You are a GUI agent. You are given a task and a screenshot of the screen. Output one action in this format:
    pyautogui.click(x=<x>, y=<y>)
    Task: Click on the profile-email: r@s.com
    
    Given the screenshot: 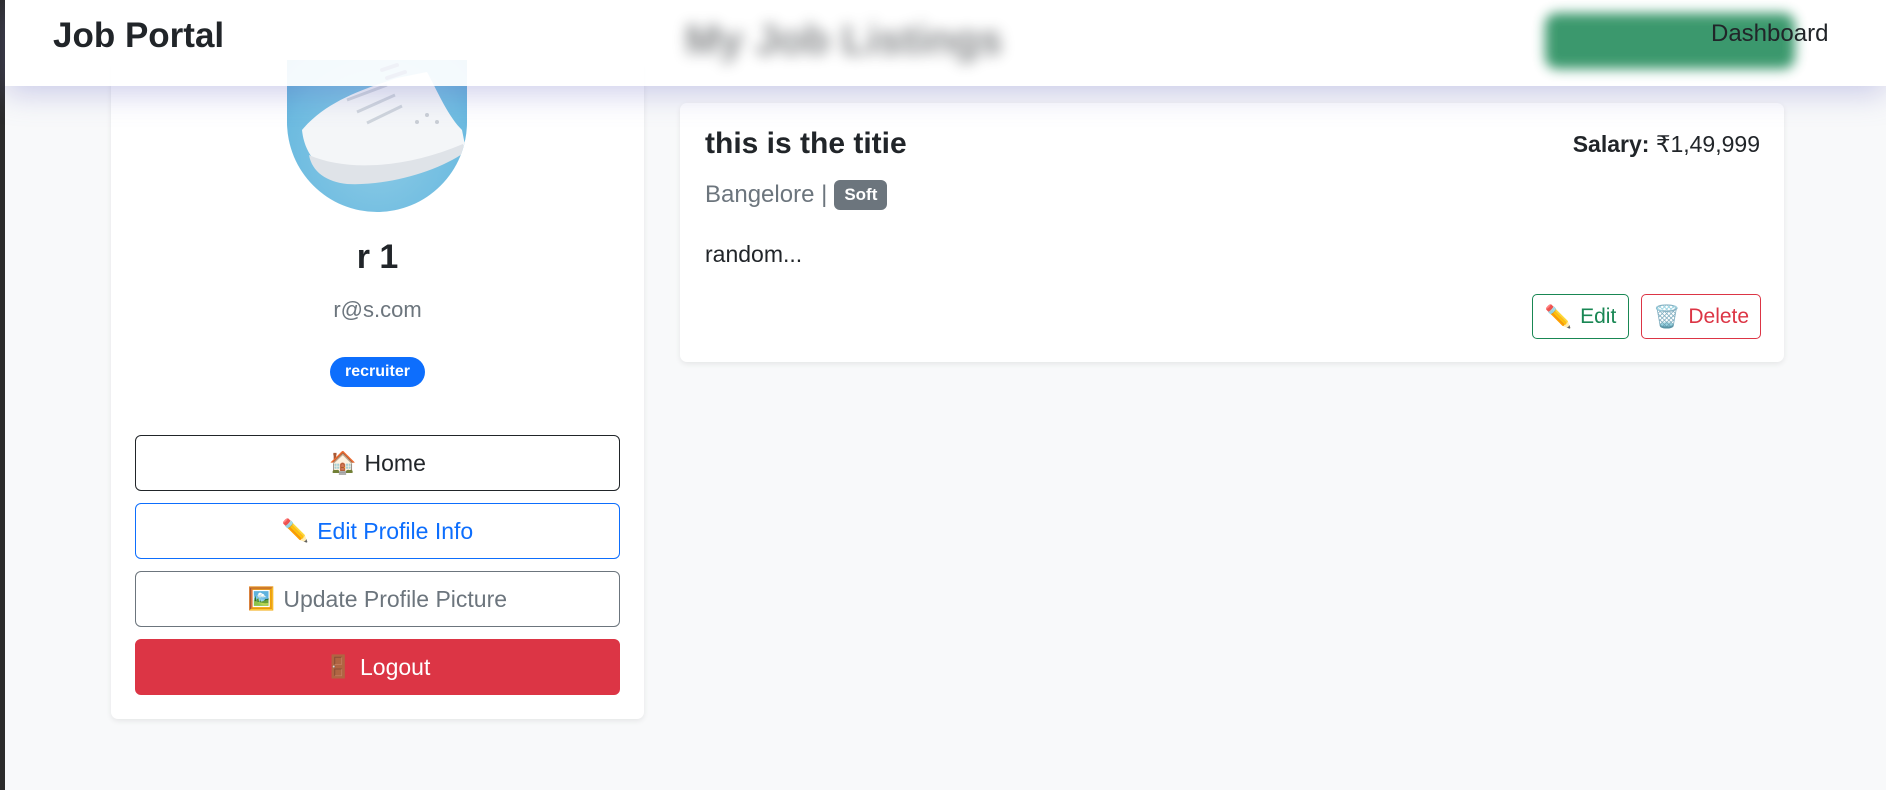 What is the action you would take?
    pyautogui.click(x=377, y=309)
    